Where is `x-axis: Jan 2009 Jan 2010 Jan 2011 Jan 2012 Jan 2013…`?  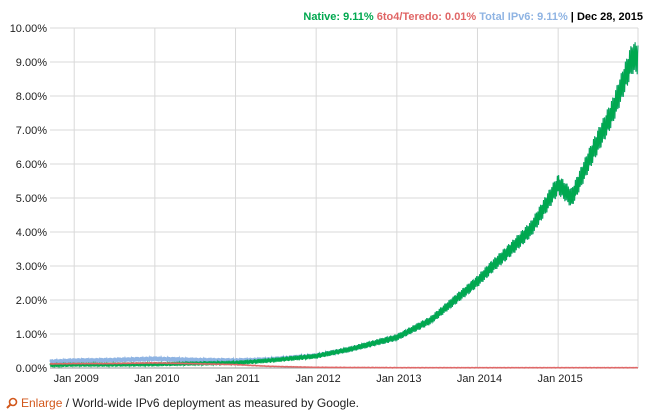 x-axis: Jan 2009 Jan 2010 Jan 2011 Jan 2012 Jan 2013… is located at coordinates (318, 379).